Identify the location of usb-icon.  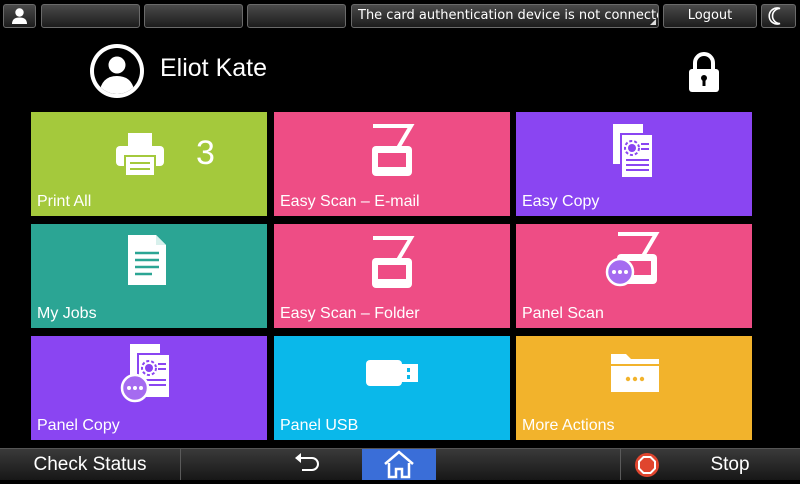
(392, 373).